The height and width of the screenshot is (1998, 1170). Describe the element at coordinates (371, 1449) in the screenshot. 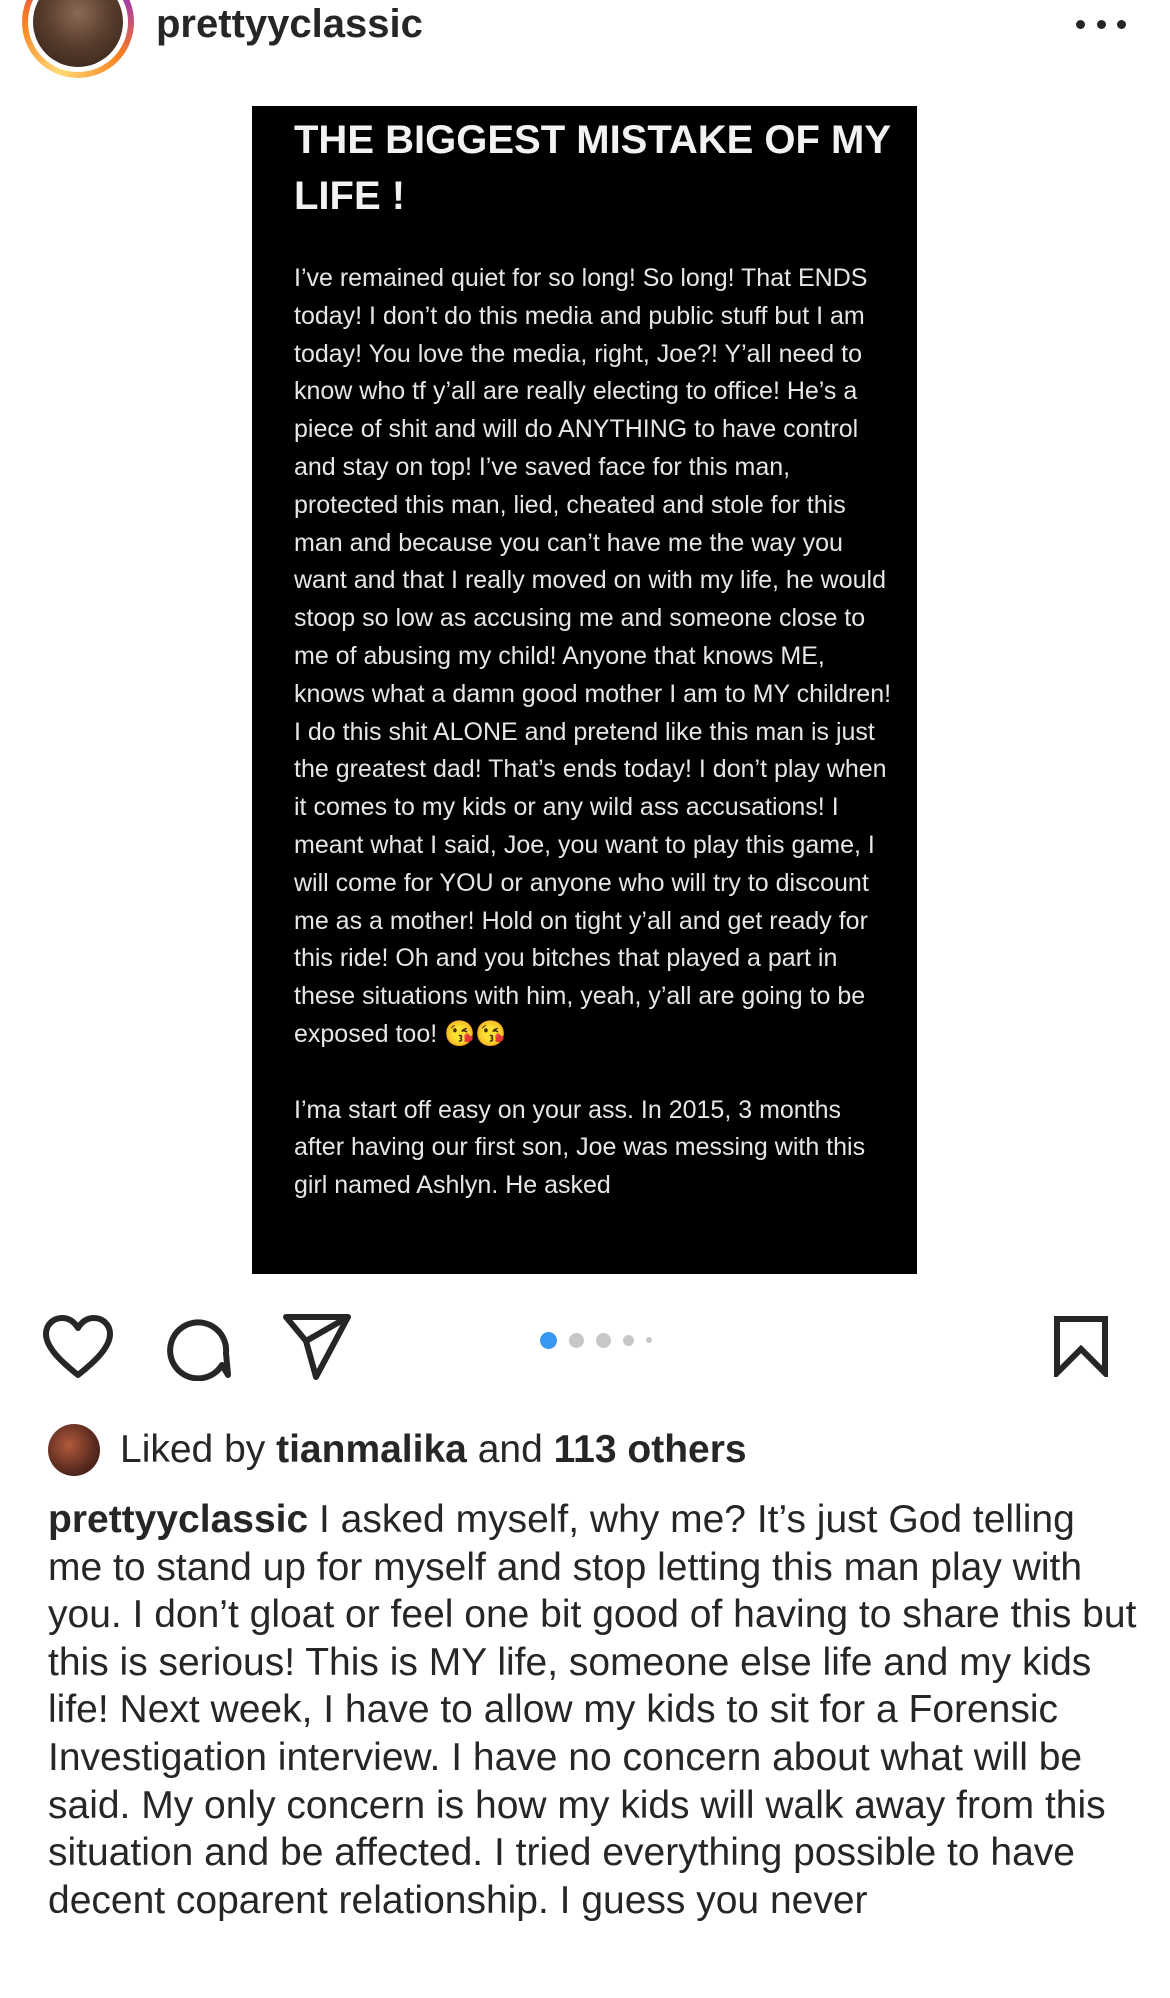

I see `liker-username: tianmalika` at that location.